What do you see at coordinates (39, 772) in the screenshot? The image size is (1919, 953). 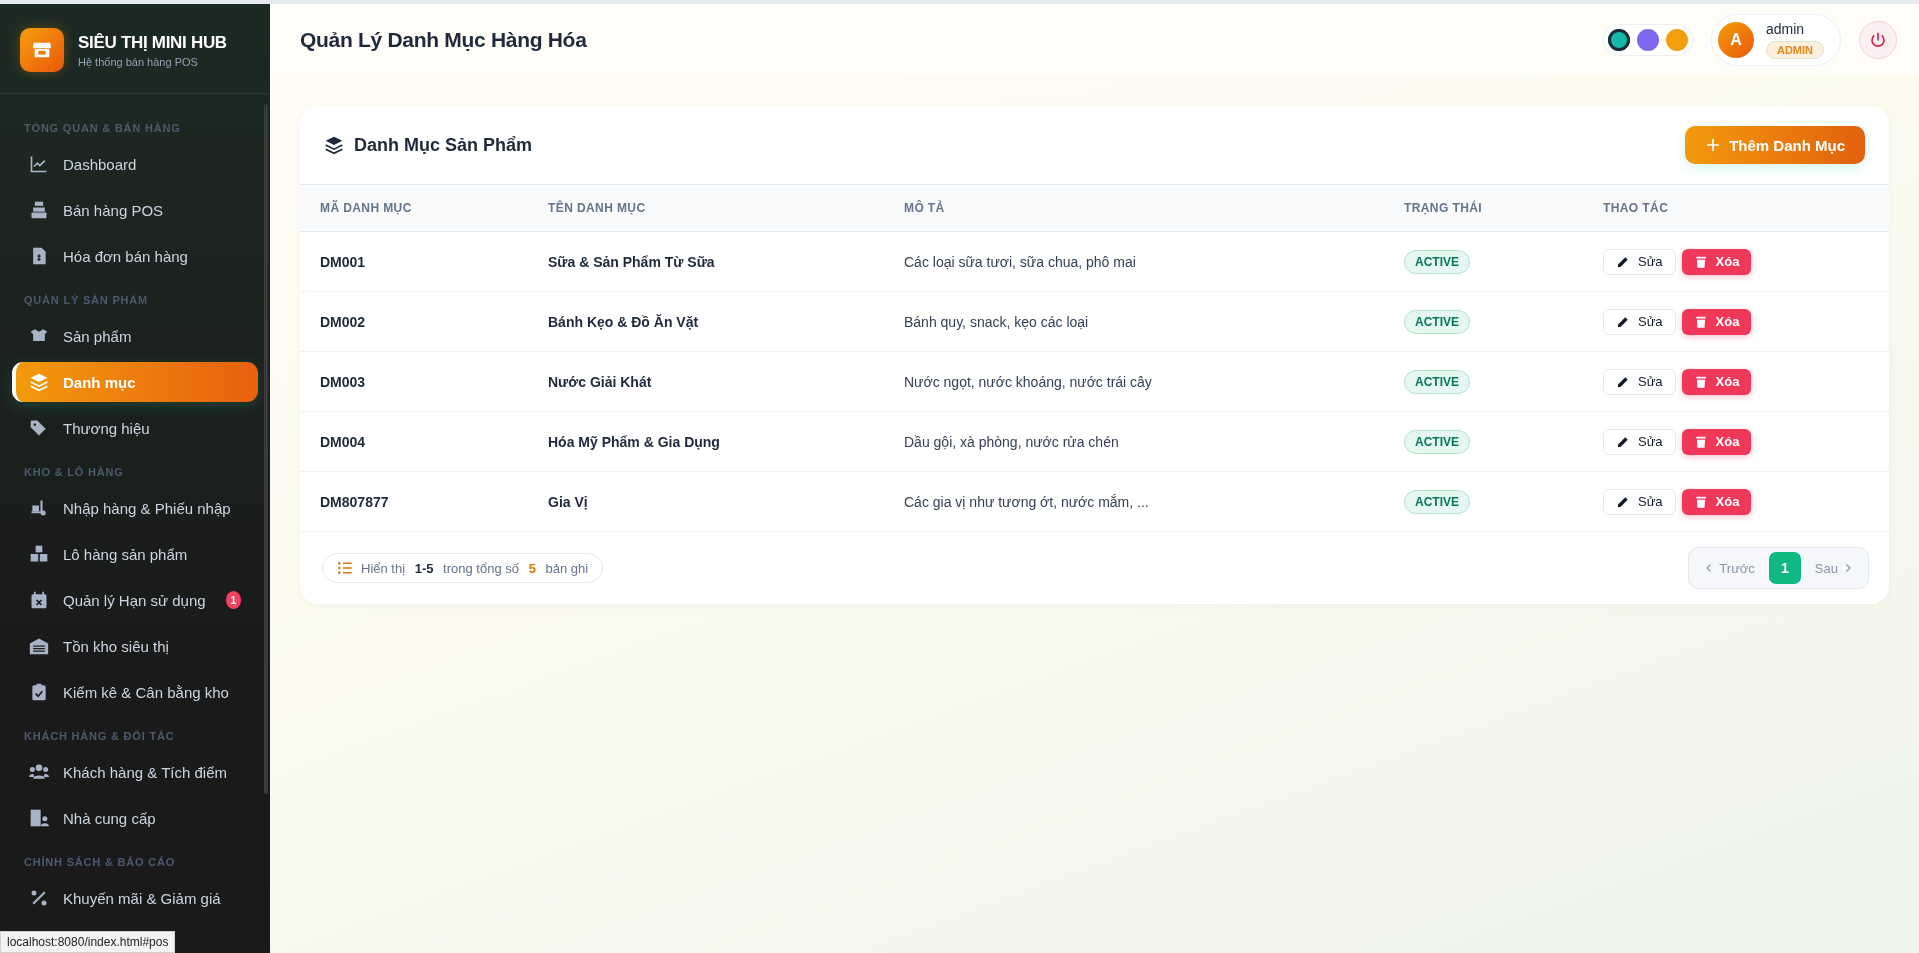 I see `users-icon` at bounding box center [39, 772].